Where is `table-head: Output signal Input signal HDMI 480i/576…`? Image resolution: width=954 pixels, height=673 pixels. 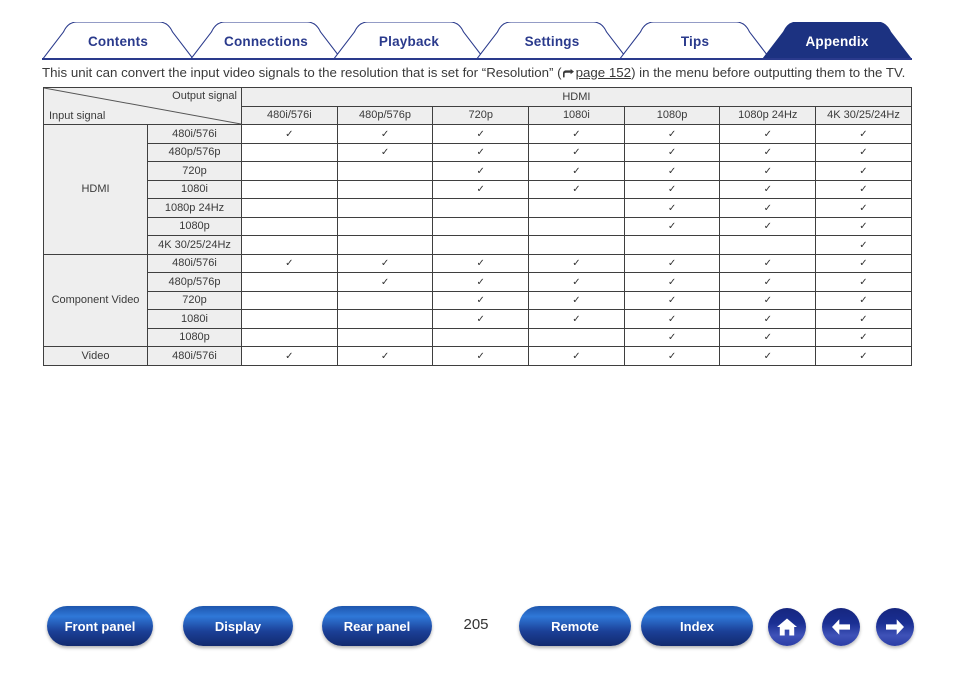
table-head: Output signal Input signal HDMI 480i/576… is located at coordinates (477, 106).